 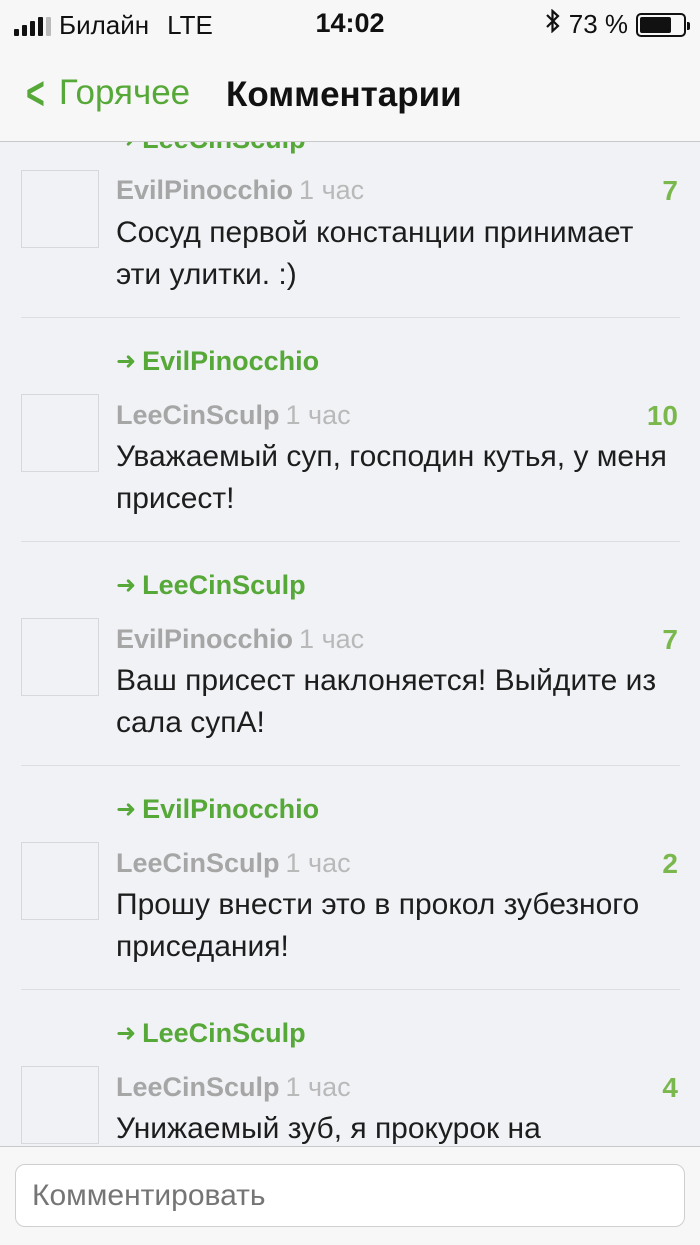 I want to click on comment-text: Унижаемый зуб, я прокурок на, so click(x=328, y=1128).